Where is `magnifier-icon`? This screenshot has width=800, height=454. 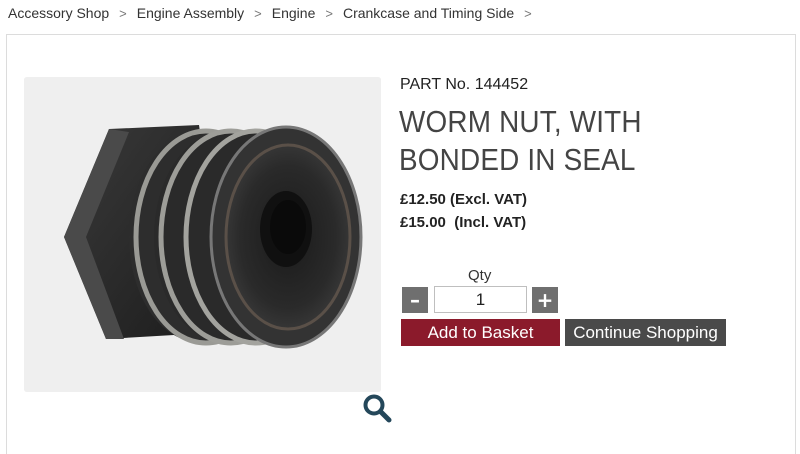 magnifier-icon is located at coordinates (377, 408).